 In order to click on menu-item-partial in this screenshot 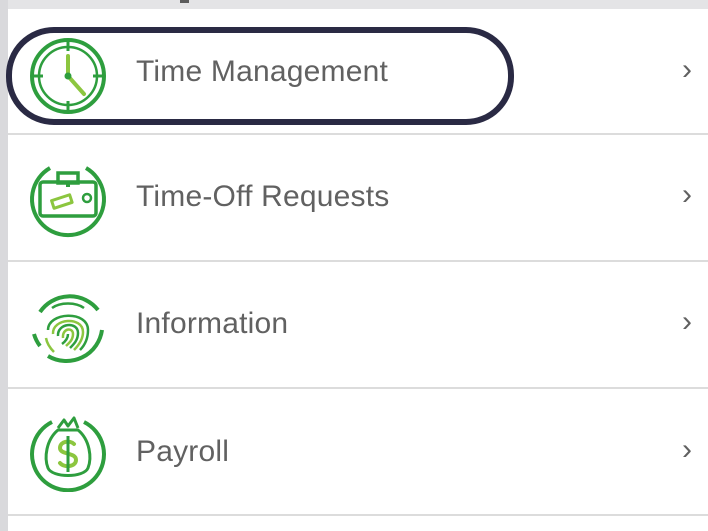, I will do `click(358, 524)`.